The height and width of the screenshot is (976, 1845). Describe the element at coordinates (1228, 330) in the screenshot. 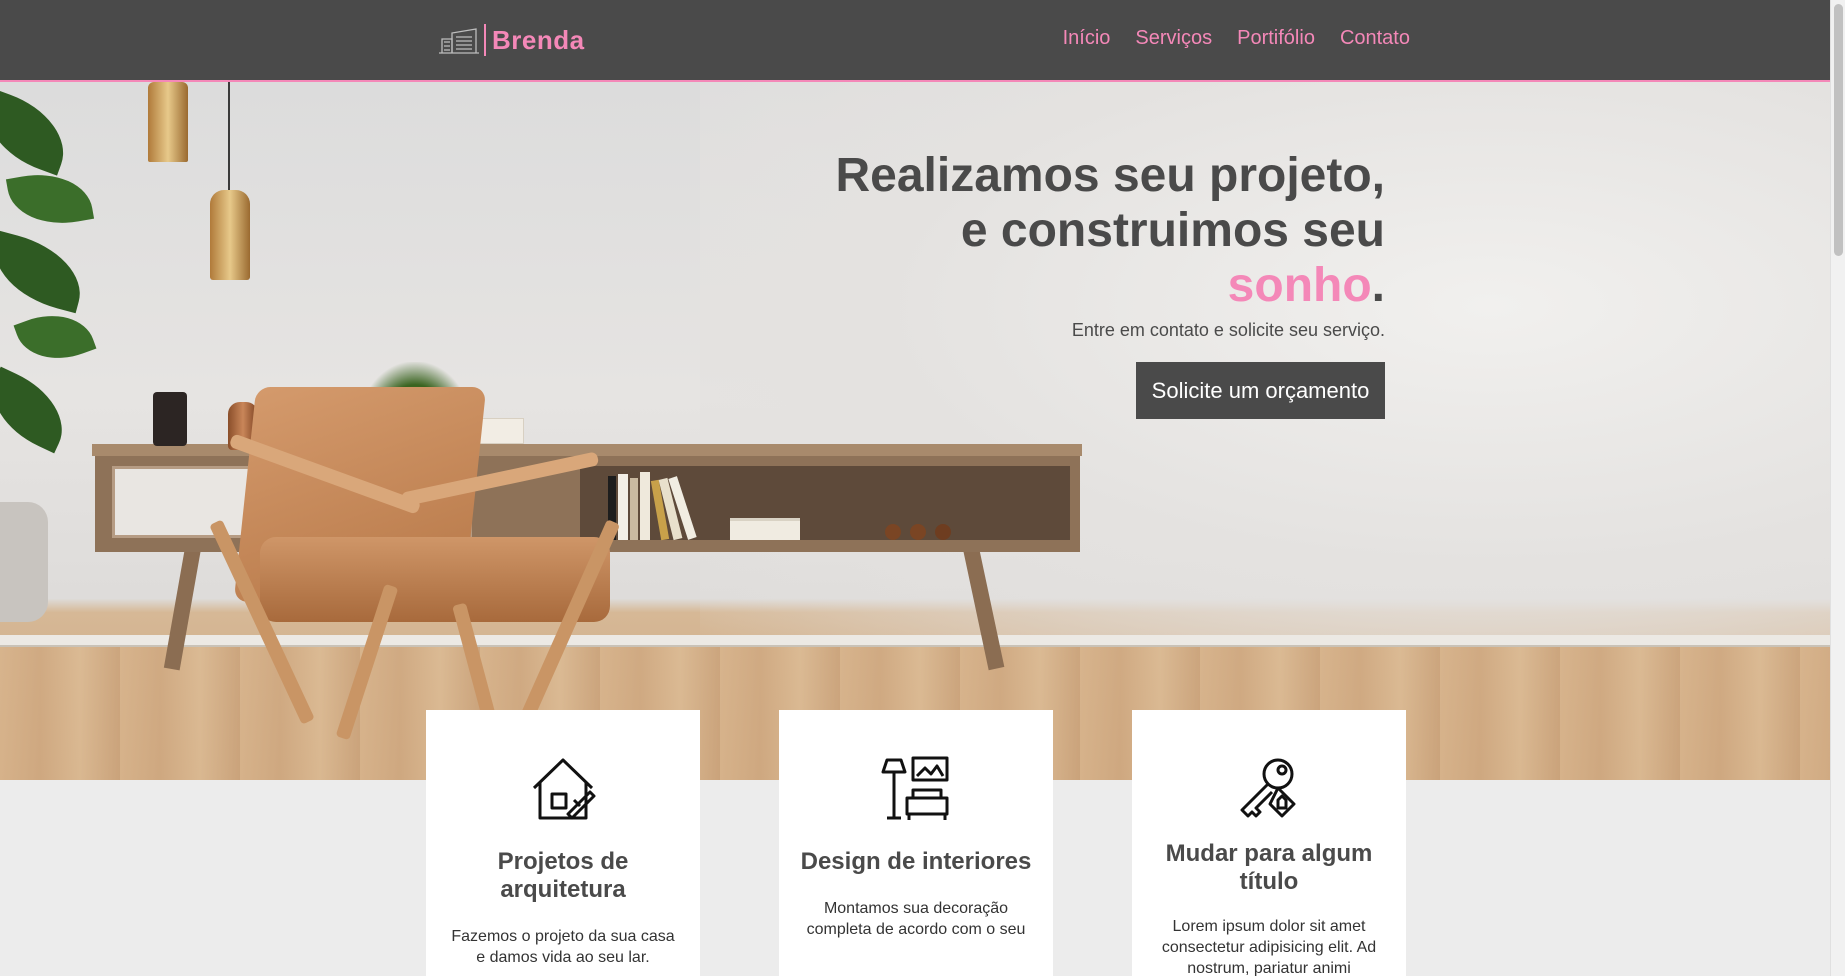

I see `hero-subtitle: Entre em contato e solicite seu serviço.` at that location.